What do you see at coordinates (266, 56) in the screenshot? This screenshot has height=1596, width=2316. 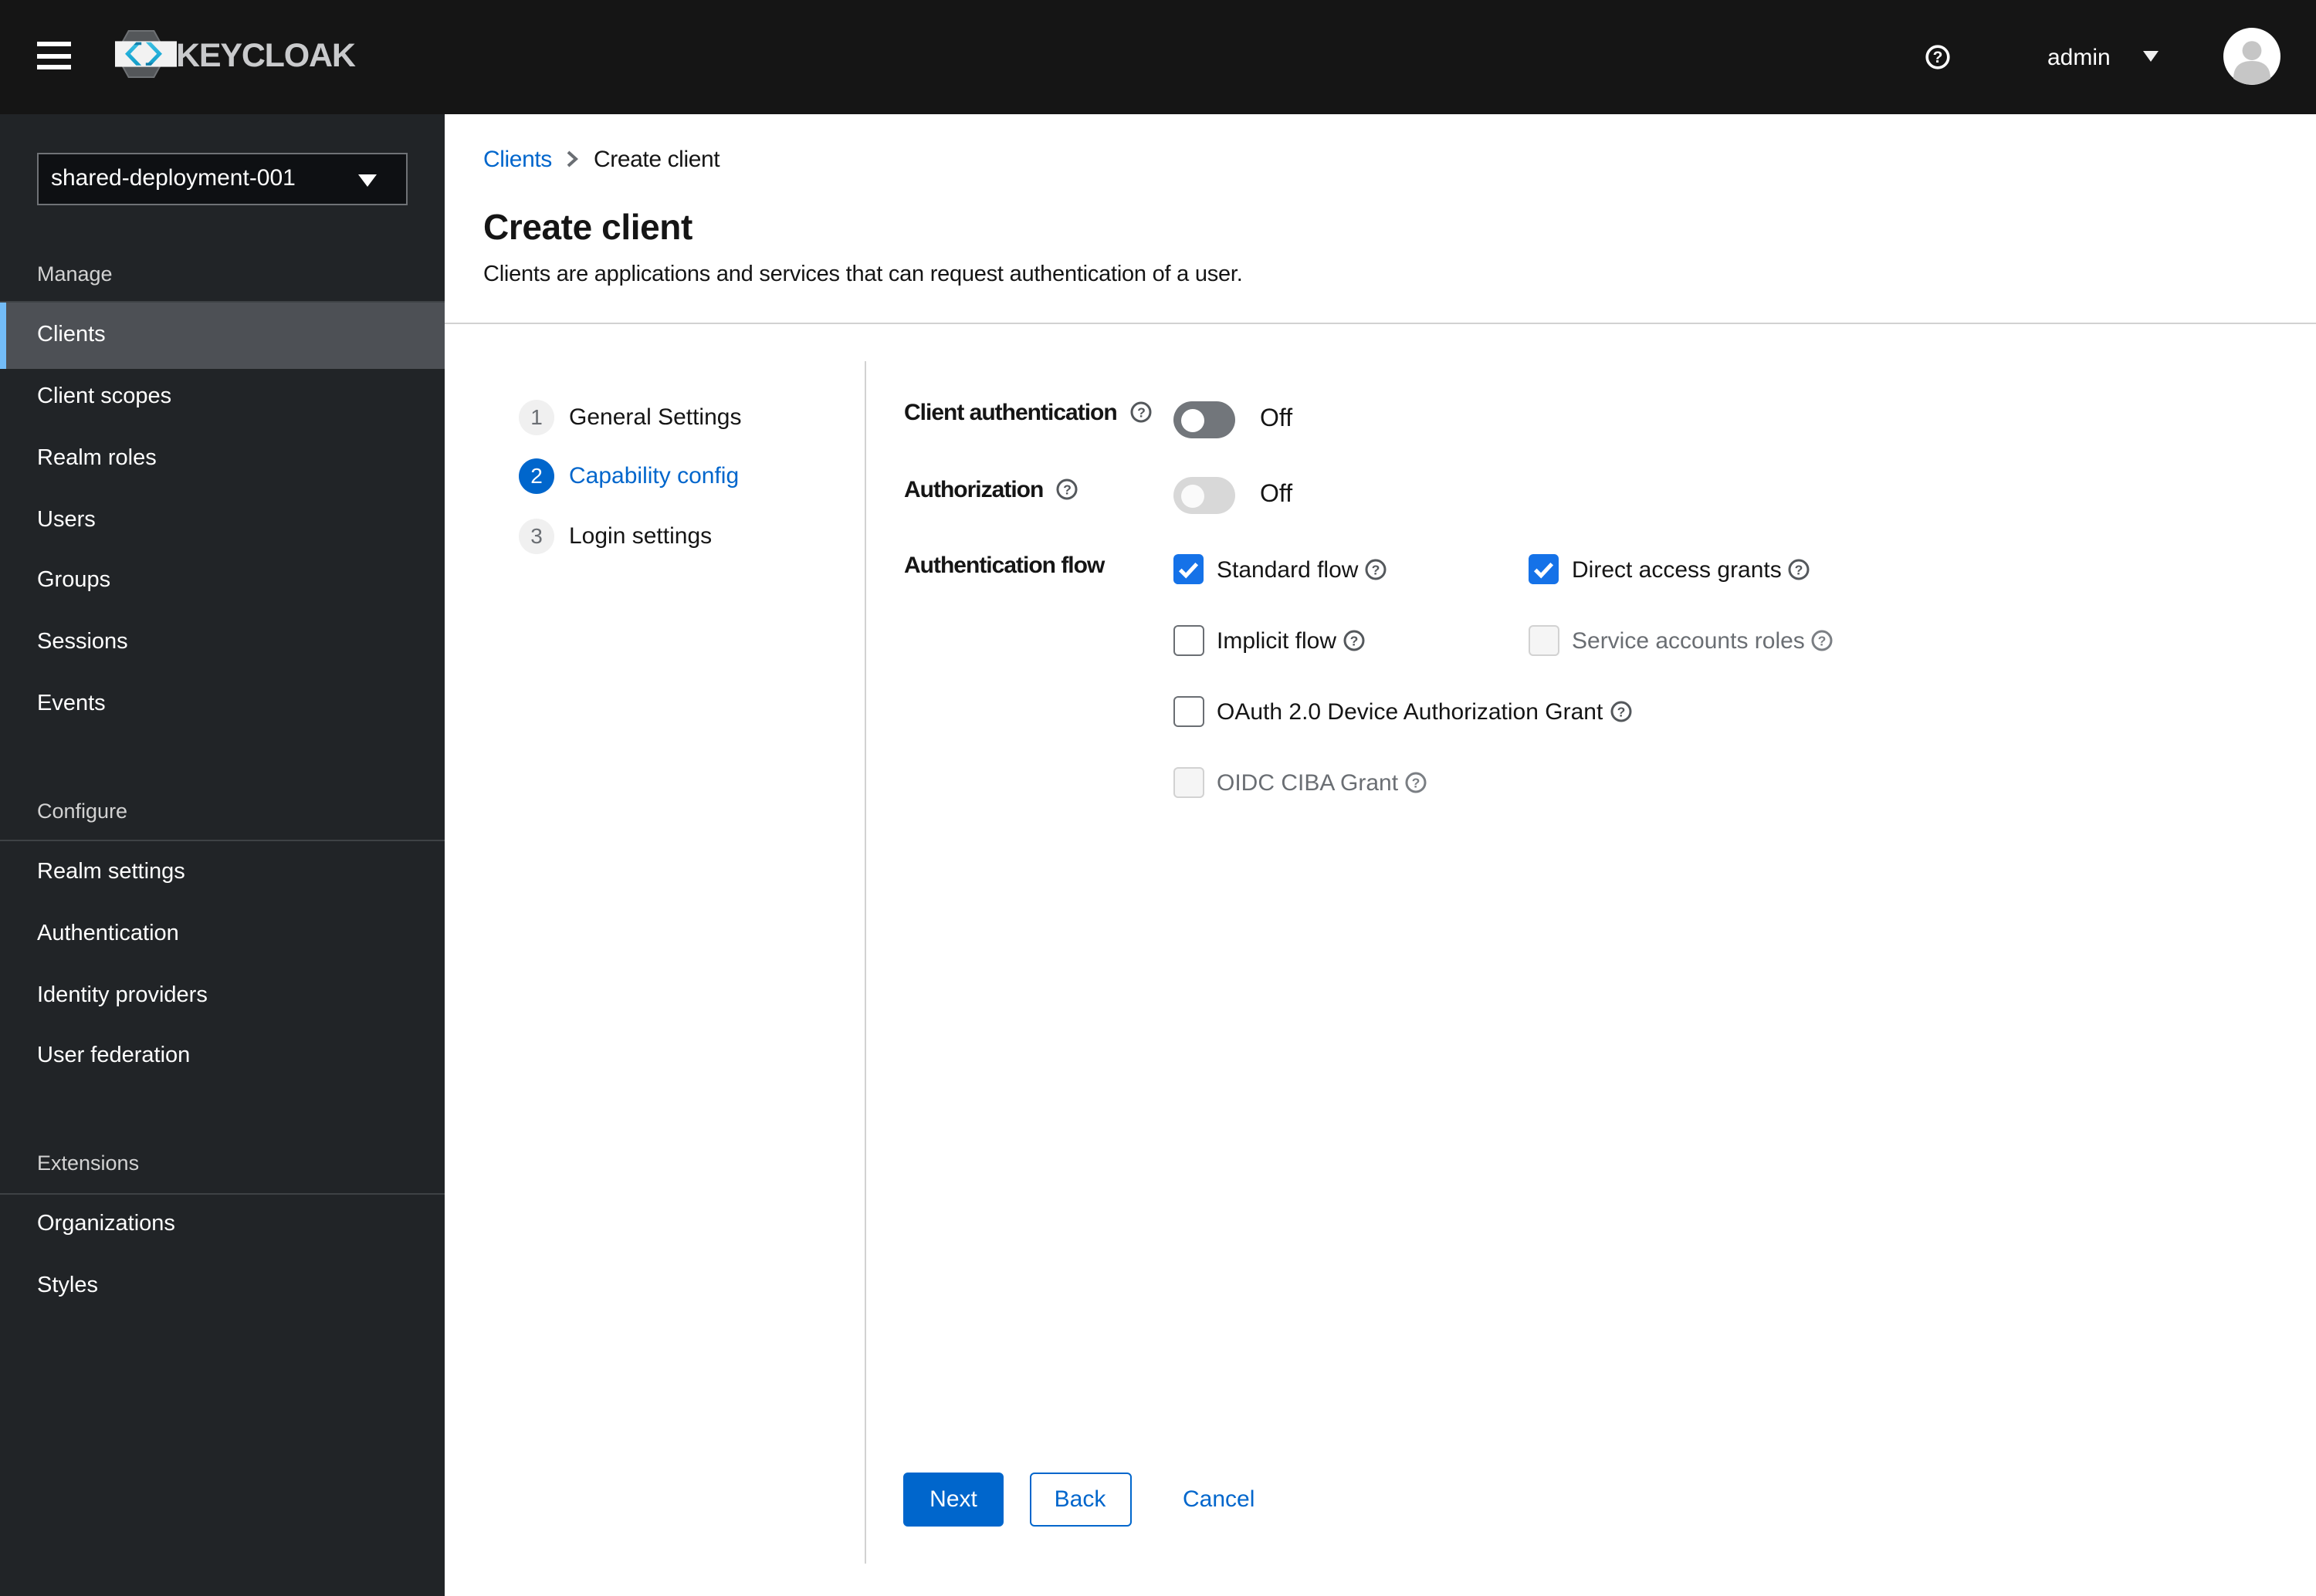 I see `svg-text: KEYCLOAK` at bounding box center [266, 56].